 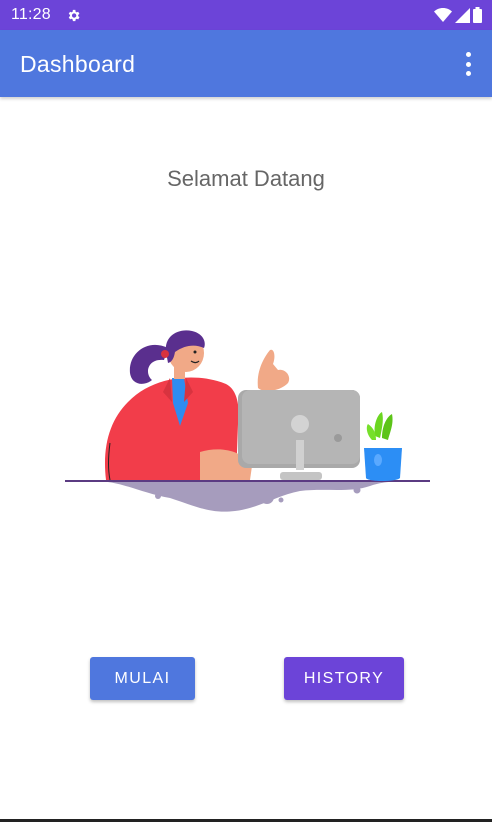 I want to click on signal-icon, so click(x=462, y=15).